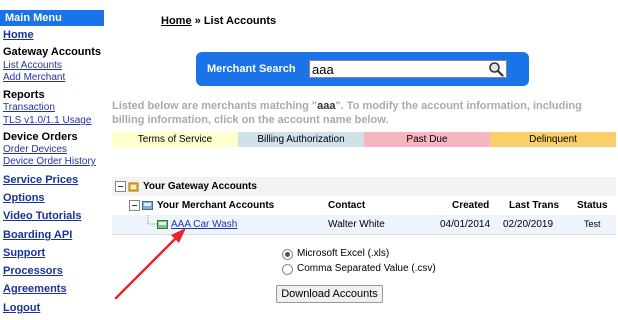 The width and height of the screenshot is (618, 320). Describe the element at coordinates (592, 205) in the screenshot. I see `column-header-status: Status` at that location.